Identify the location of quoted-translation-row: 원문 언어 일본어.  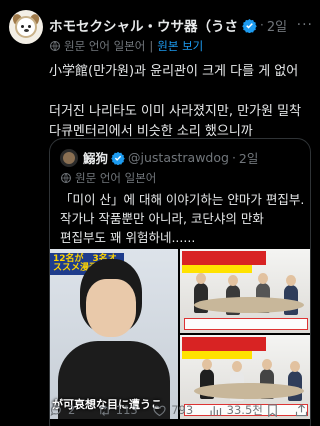
(108, 178).